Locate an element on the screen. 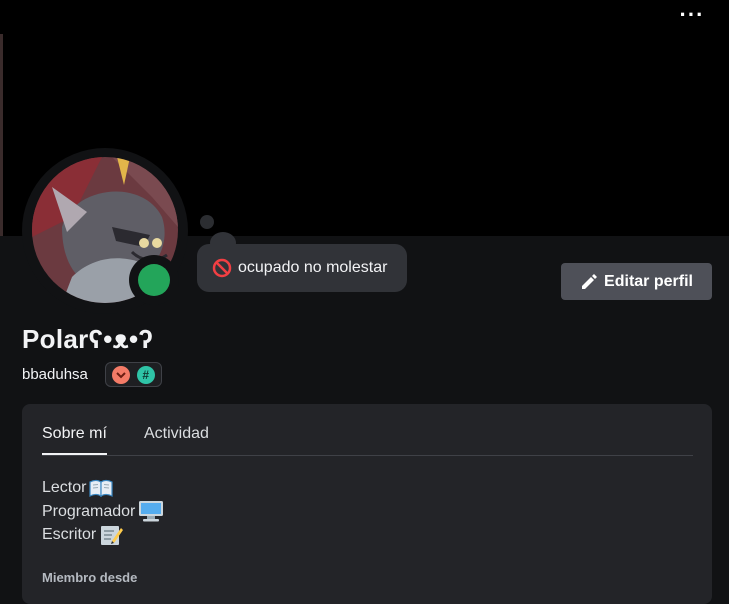  bio: Lector Programador Escritor is located at coordinates (103, 511).